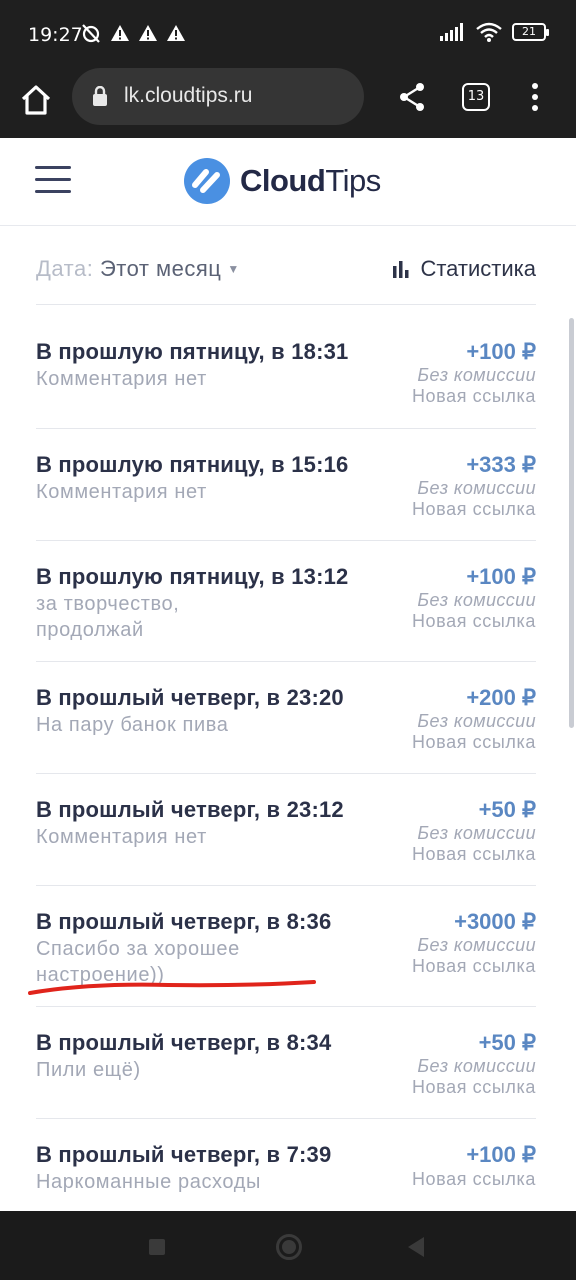  Describe the element at coordinates (288, 34) in the screenshot. I see `status-bar: 19:27 21` at that location.